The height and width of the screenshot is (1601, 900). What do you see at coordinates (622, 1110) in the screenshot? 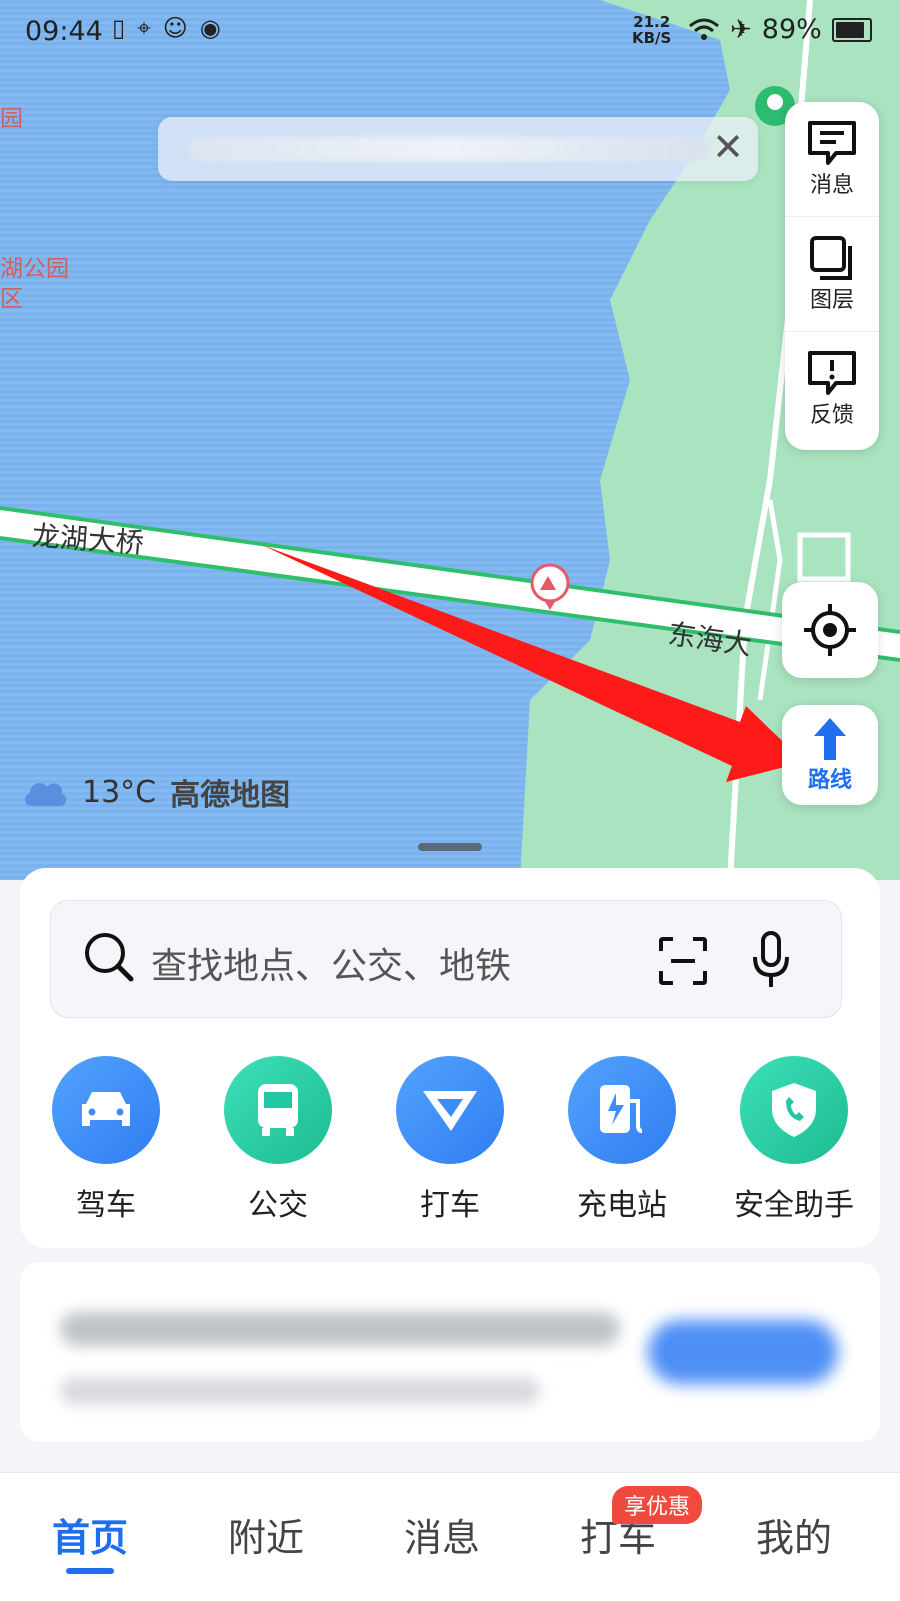
I see `charging-station-icon` at bounding box center [622, 1110].